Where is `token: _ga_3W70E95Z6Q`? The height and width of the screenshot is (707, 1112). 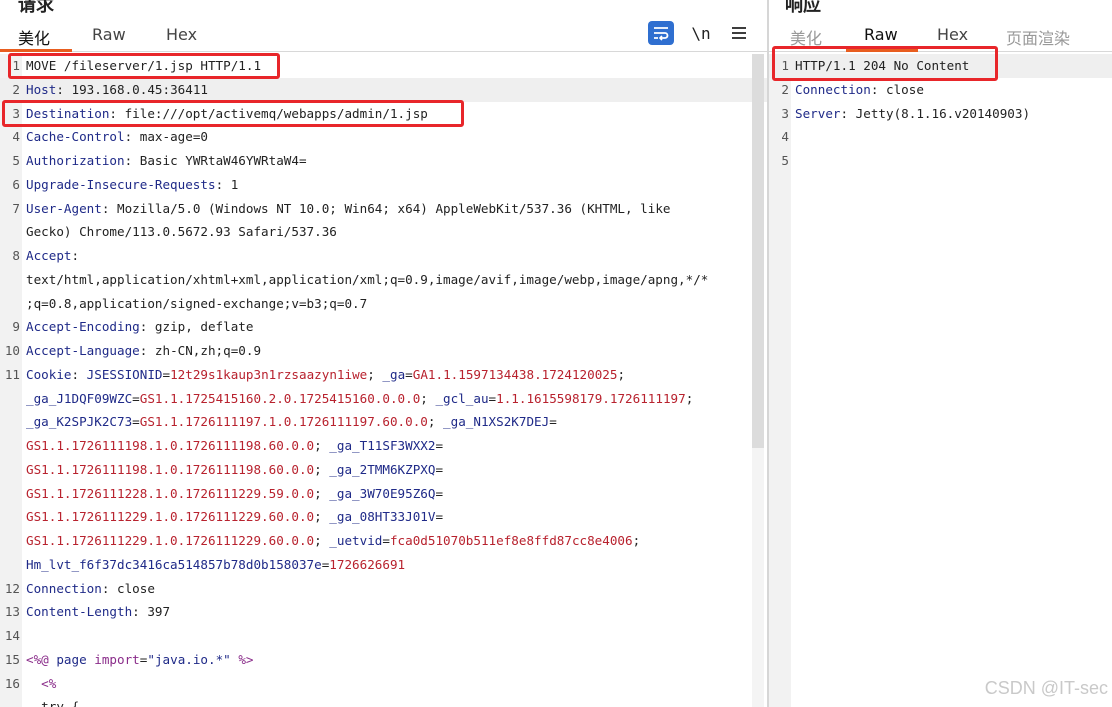
token: _ga_3W70E95Z6Q is located at coordinates (382, 493).